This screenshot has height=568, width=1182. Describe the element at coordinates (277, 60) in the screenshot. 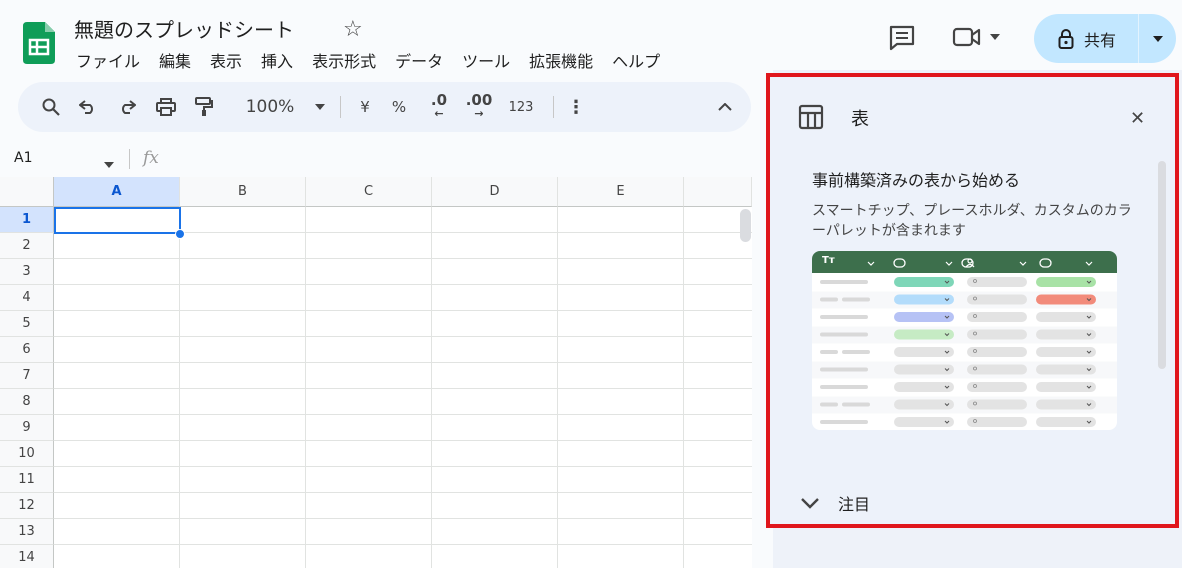

I see `menu-insert: 挿入` at that location.